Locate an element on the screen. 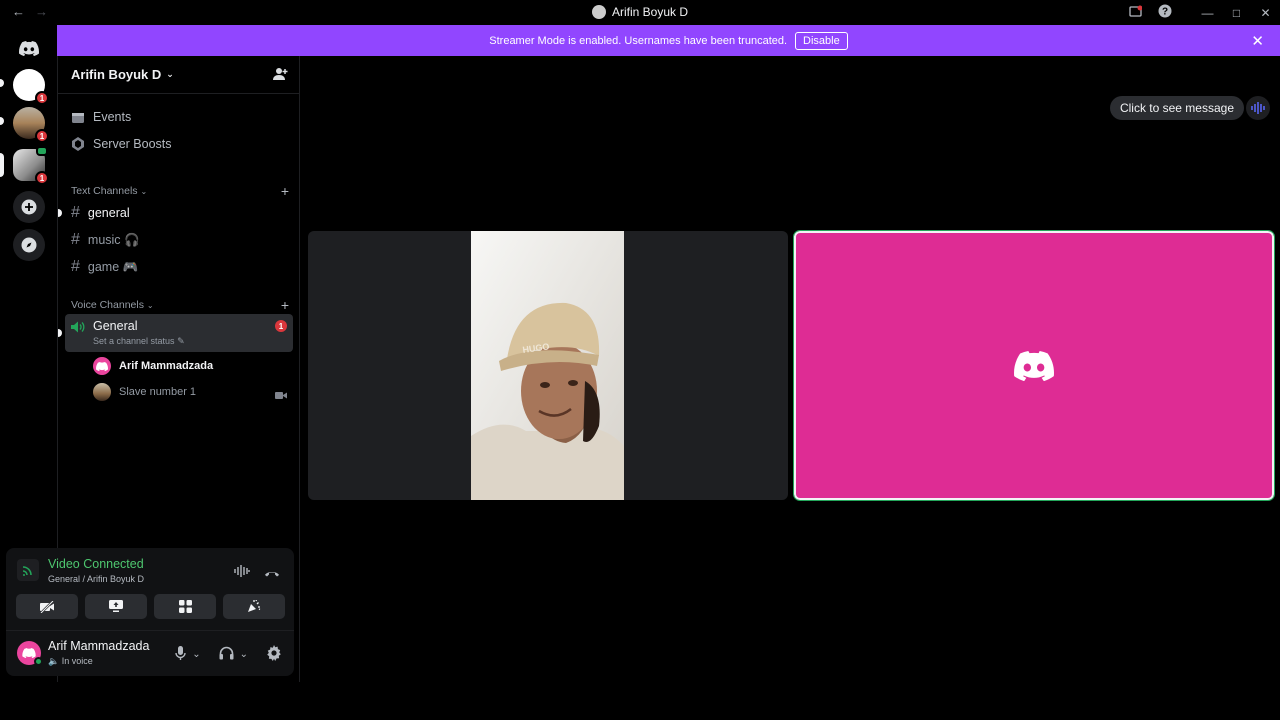 The height and width of the screenshot is (720, 1280). camera-off-button is located at coordinates (47, 606).